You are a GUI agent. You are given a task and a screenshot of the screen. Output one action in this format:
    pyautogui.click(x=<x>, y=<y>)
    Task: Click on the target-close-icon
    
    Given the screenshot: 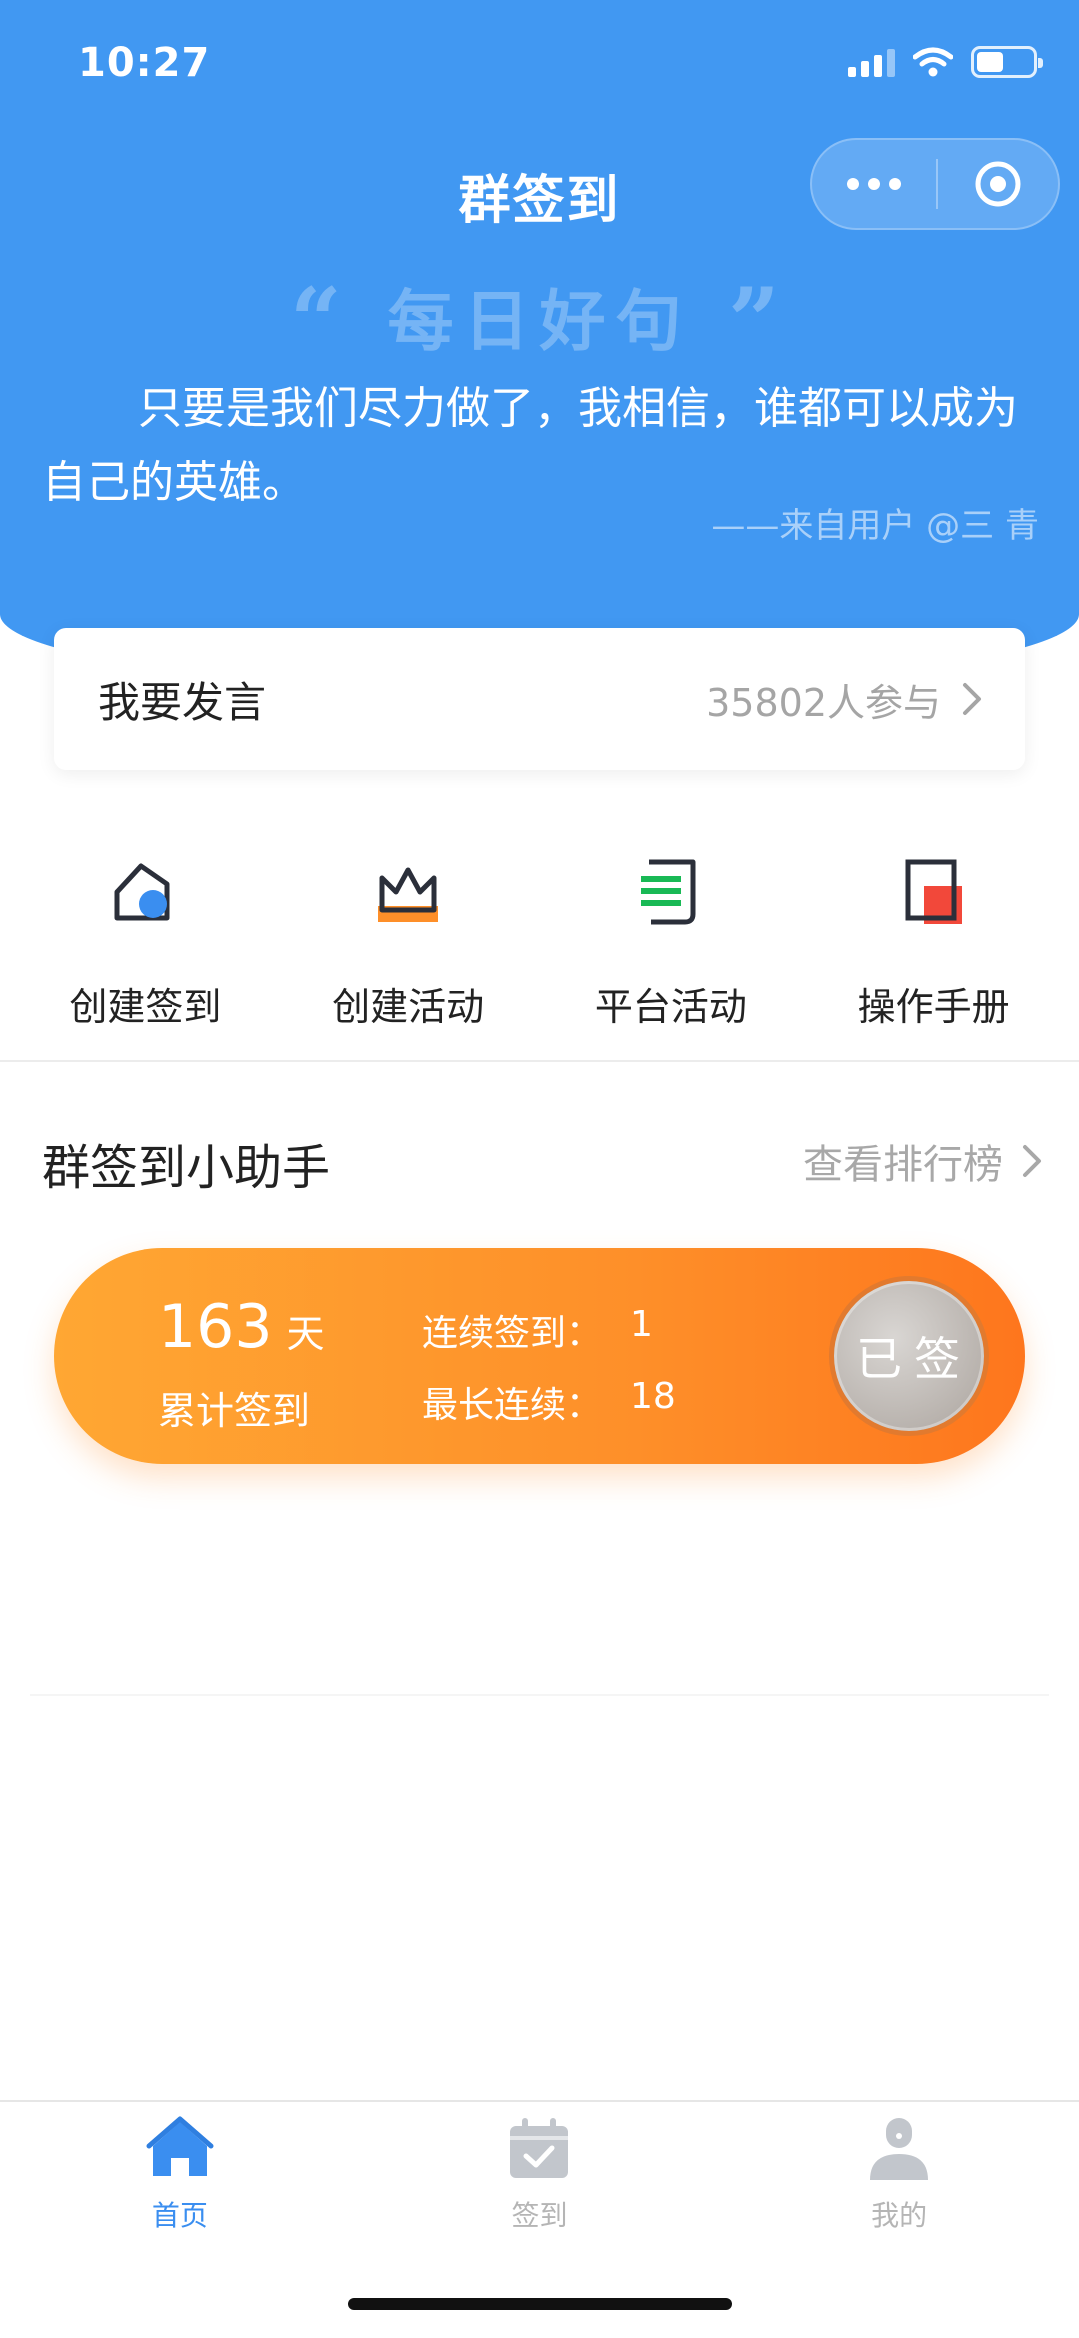 What is the action you would take?
    pyautogui.click(x=998, y=184)
    